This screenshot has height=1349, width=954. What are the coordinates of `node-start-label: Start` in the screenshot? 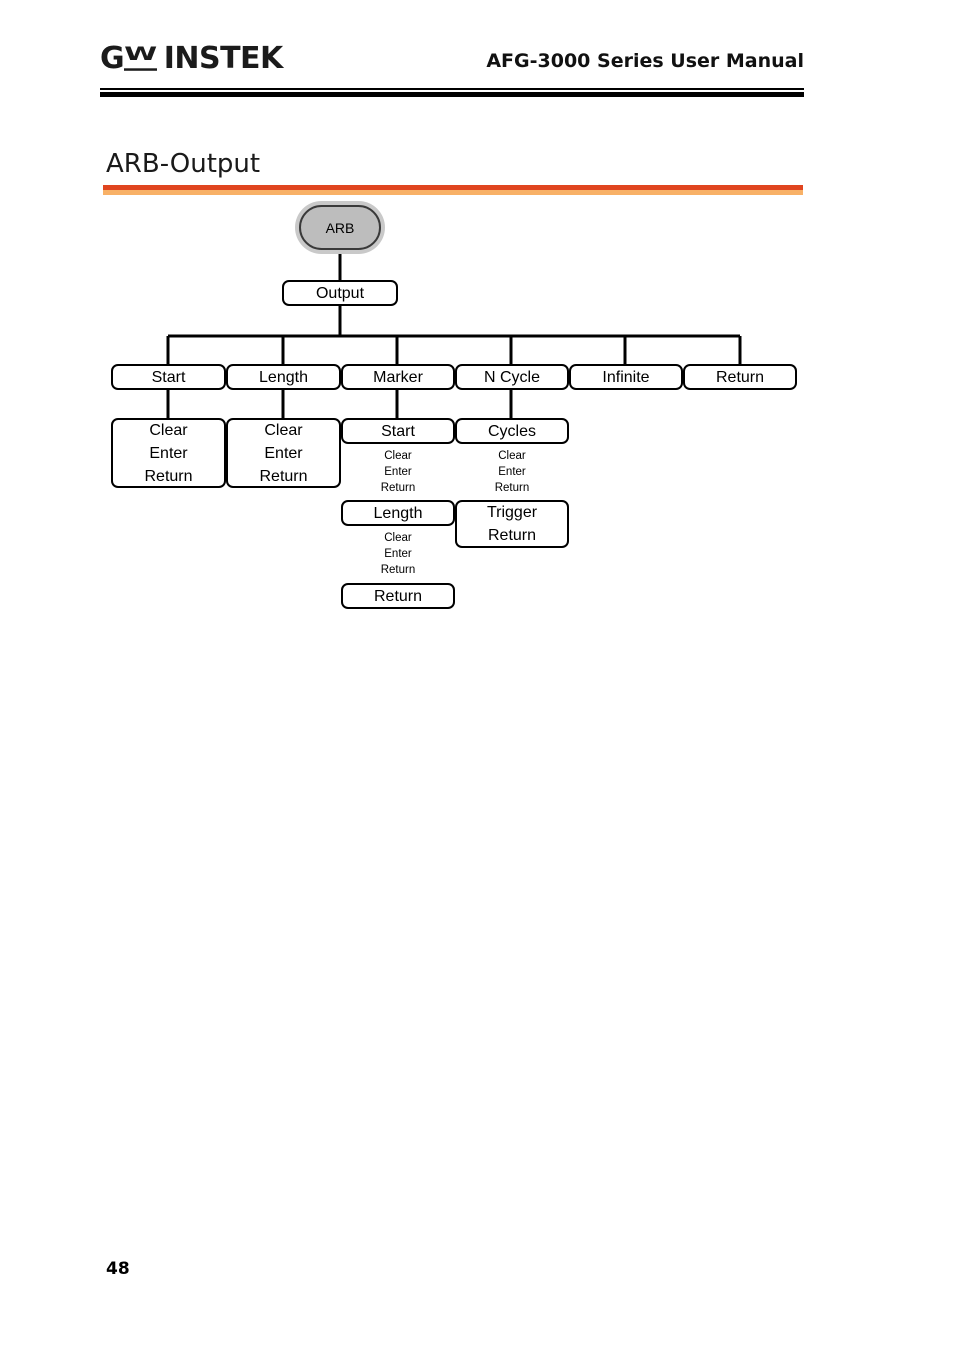 It's located at (168, 377).